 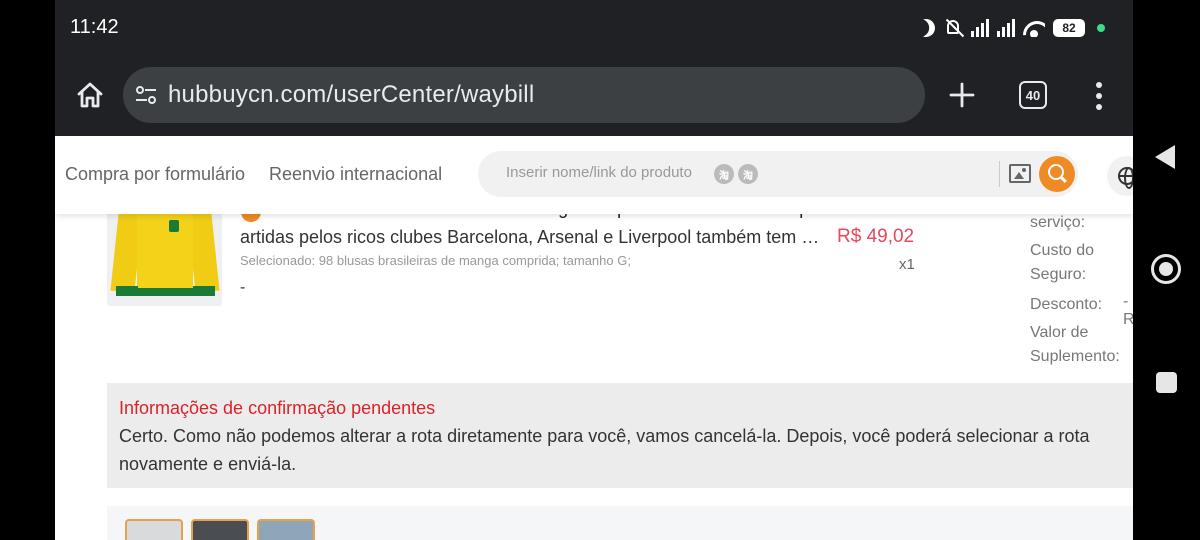 I want to click on nav-link-international-resend: Reenvio internacional, so click(x=355, y=174).